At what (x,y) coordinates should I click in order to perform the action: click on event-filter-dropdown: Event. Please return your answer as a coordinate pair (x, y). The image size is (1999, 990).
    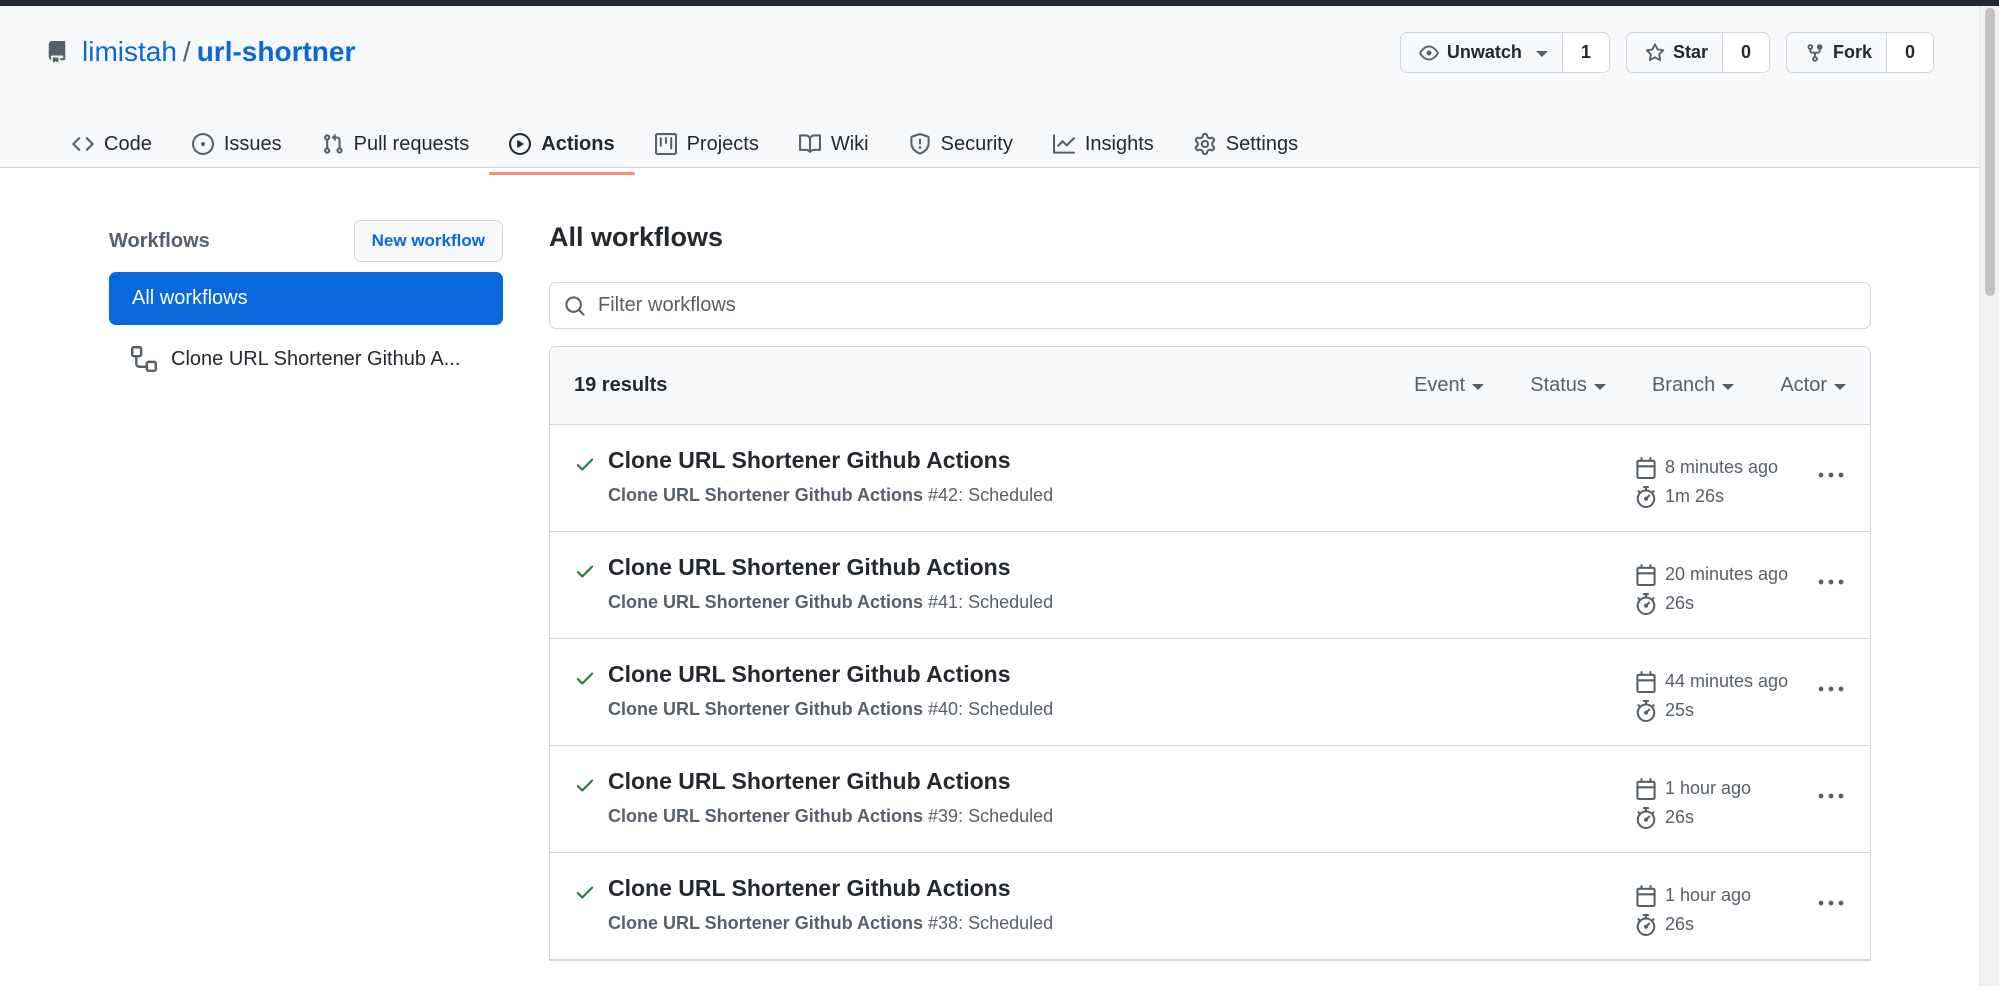
    Looking at the image, I should click on (1449, 385).